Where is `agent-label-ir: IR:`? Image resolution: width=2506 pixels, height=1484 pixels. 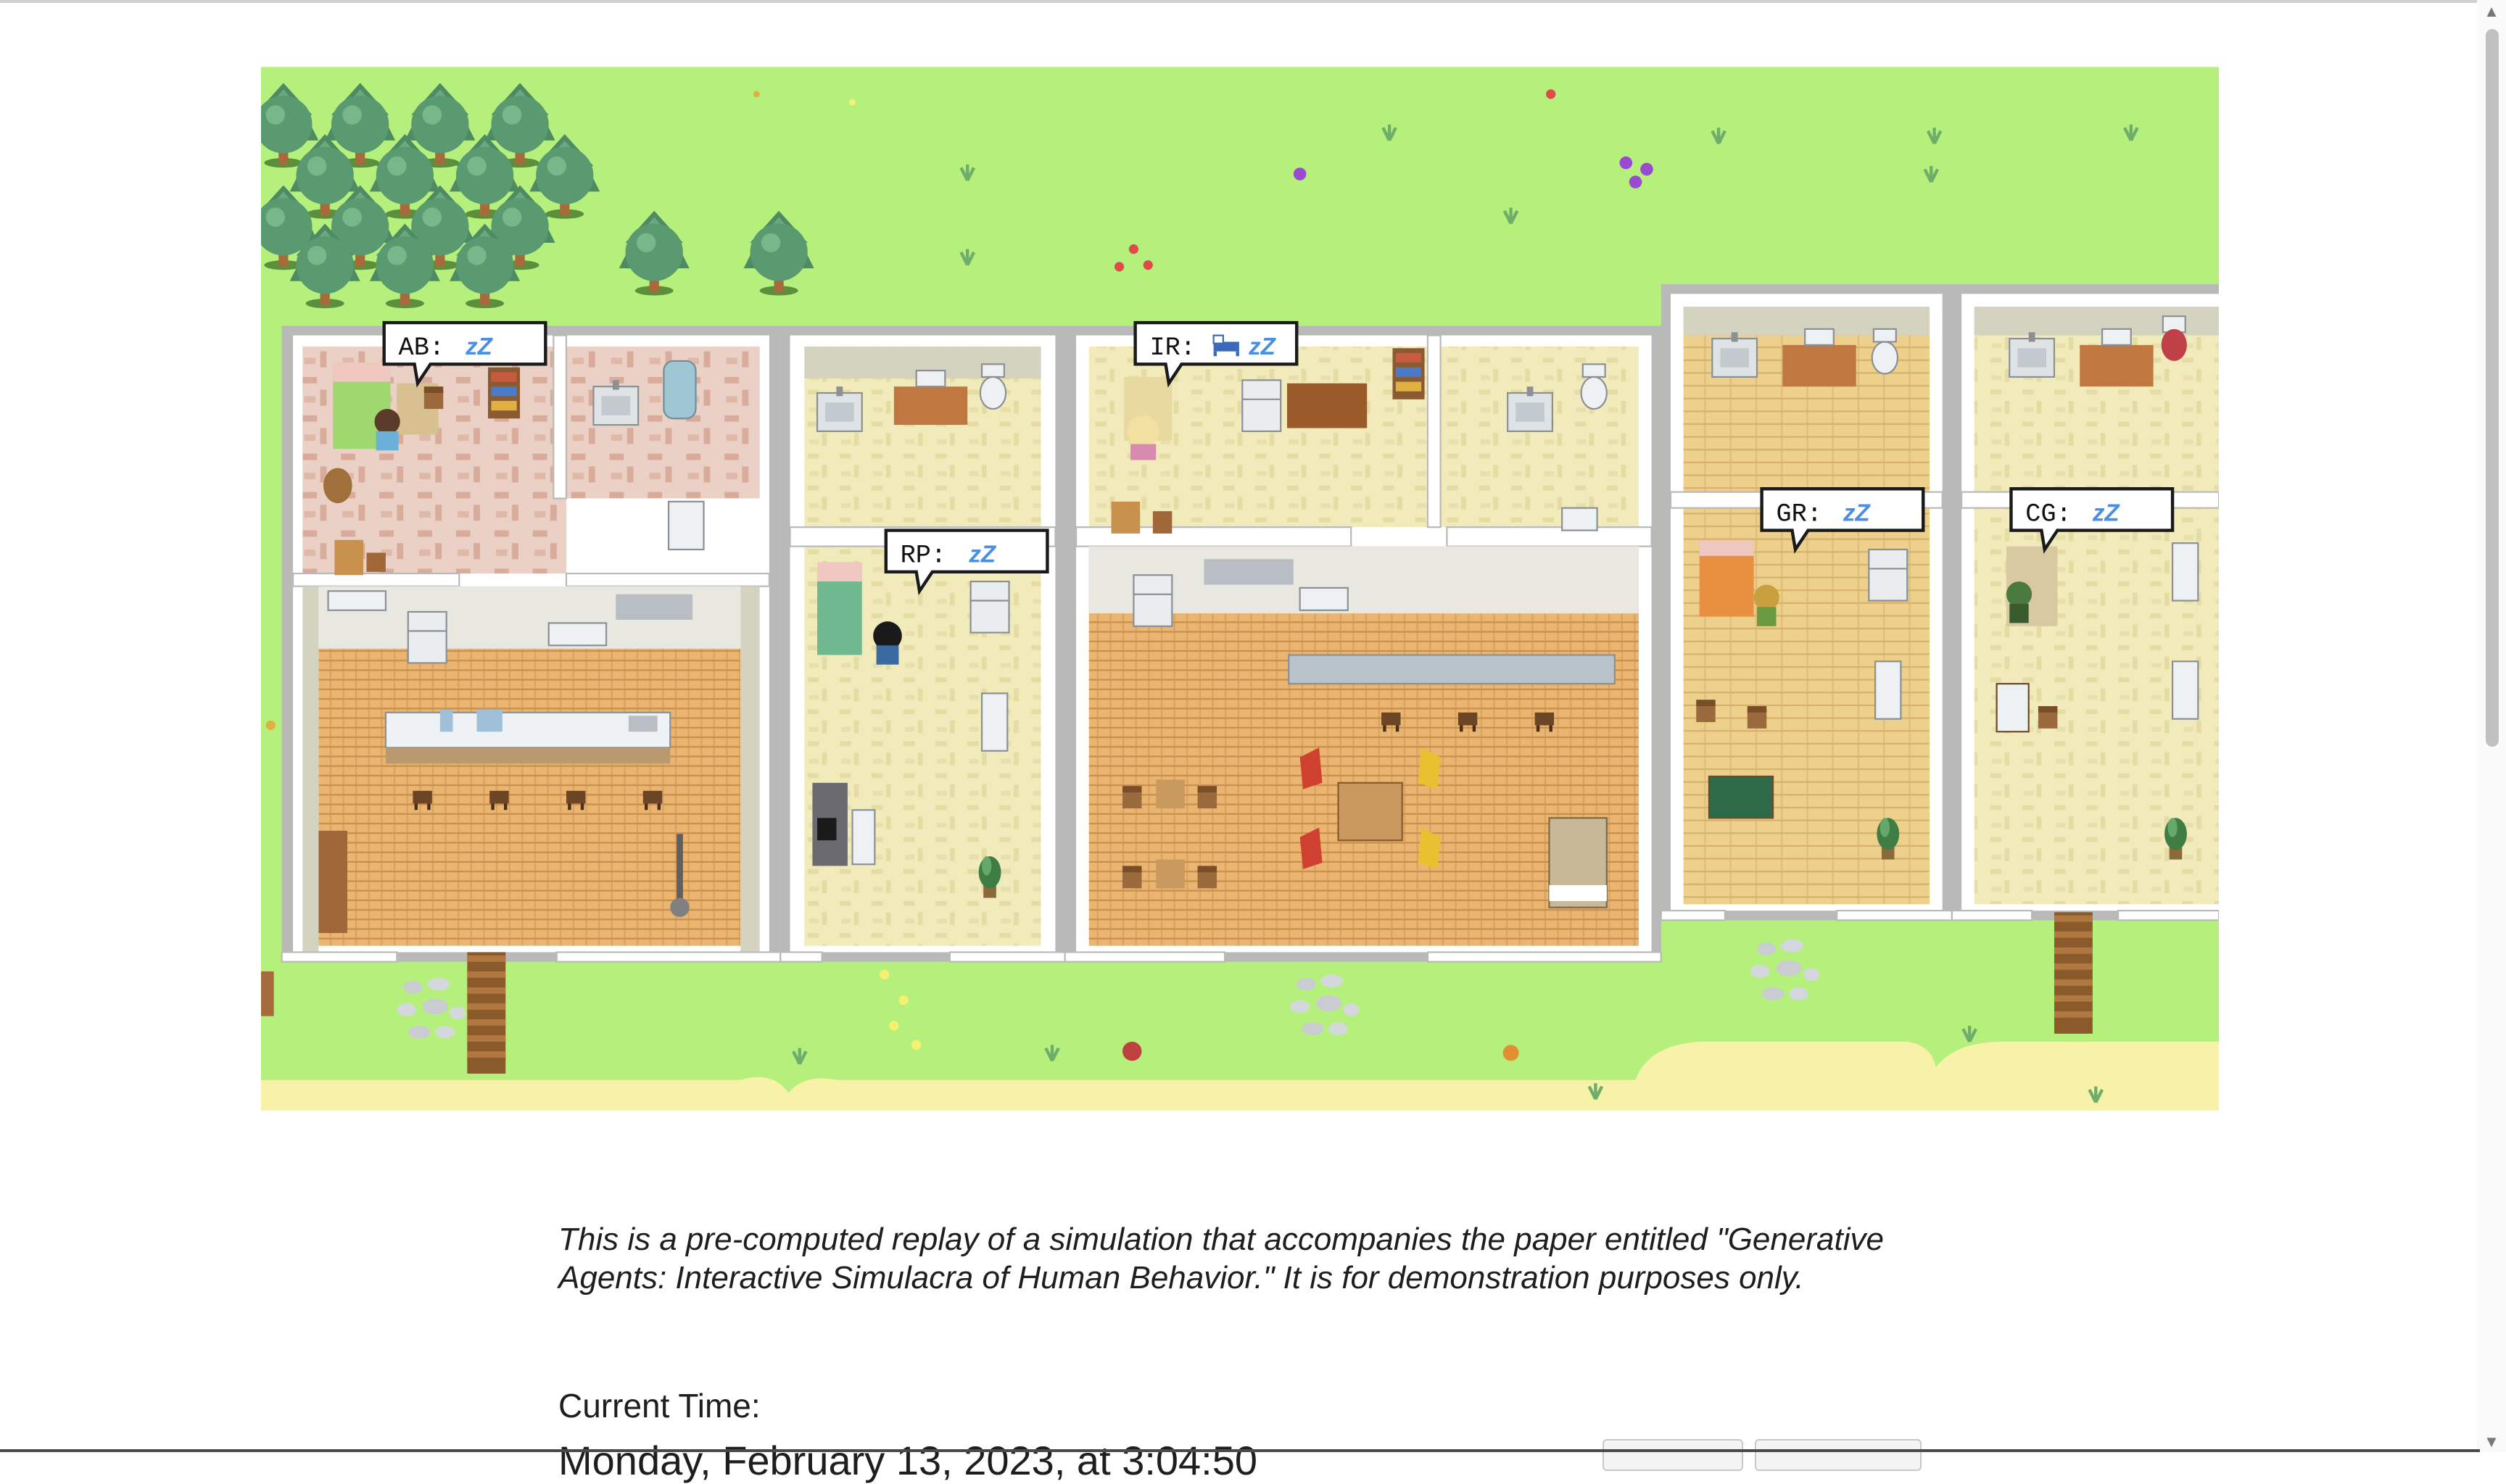 agent-label-ir: IR: is located at coordinates (1172, 347).